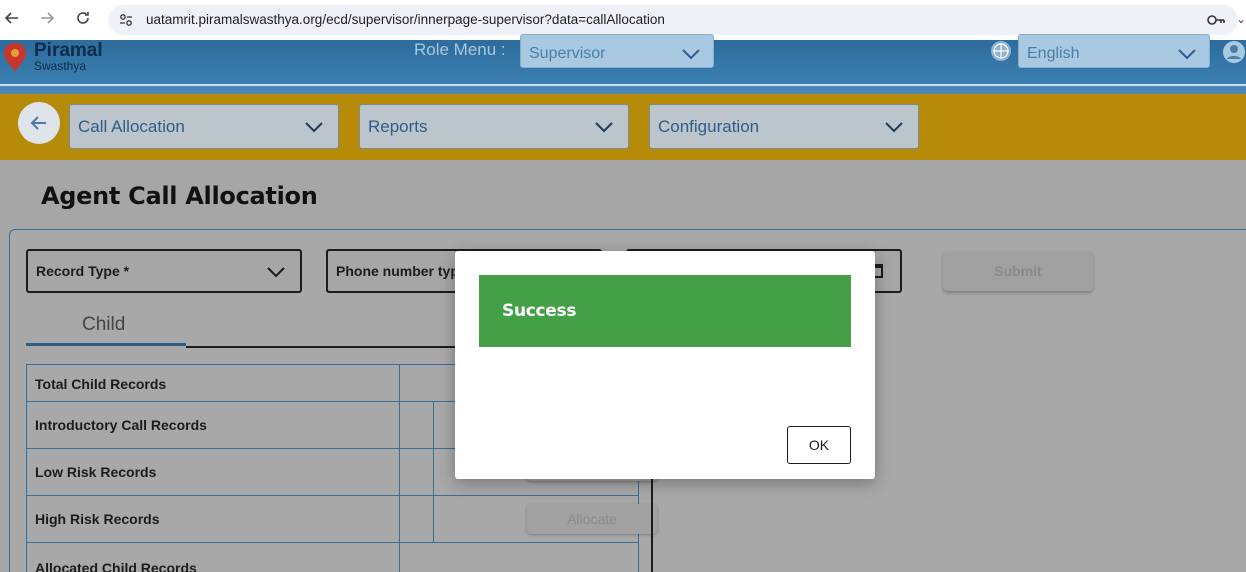  What do you see at coordinates (104, 324) in the screenshot?
I see `tab-child-label: Child` at bounding box center [104, 324].